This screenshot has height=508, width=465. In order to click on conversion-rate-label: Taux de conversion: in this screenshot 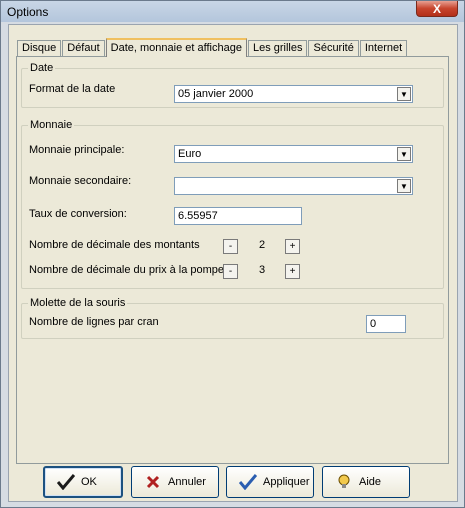, I will do `click(78, 214)`.